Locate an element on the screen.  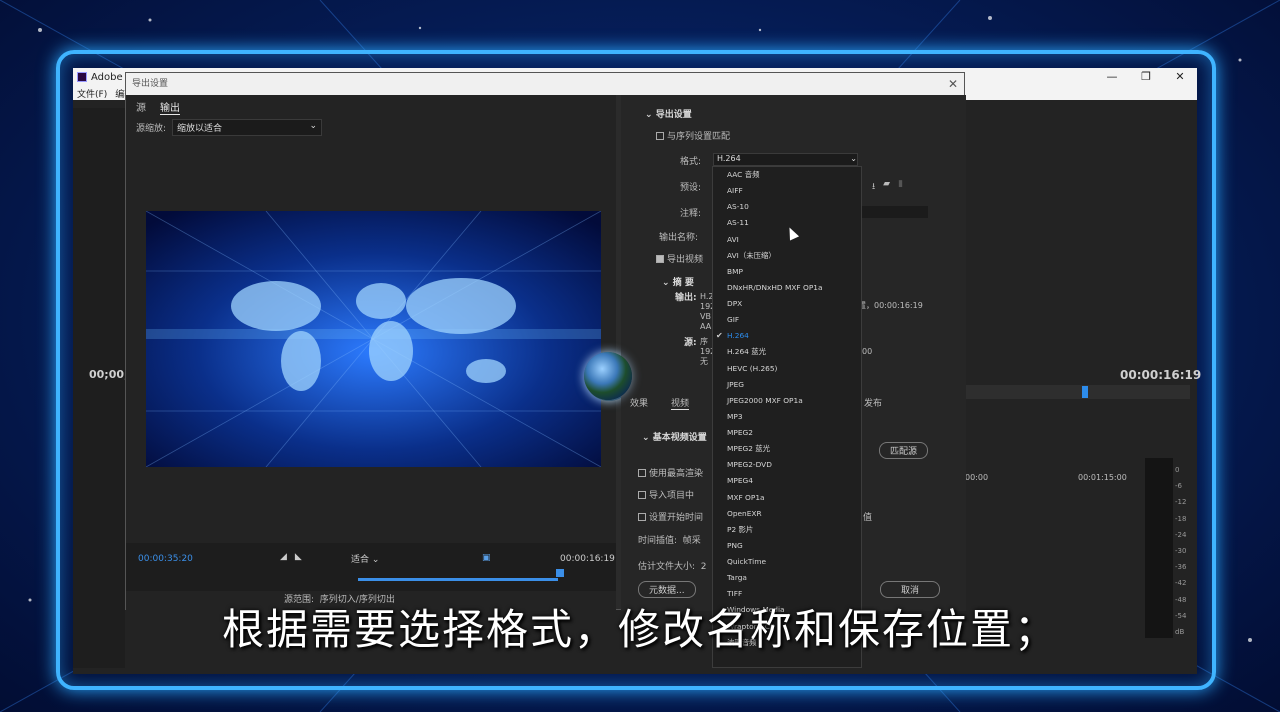
export-video-checkbox: 导出视频 is located at coordinates (679, 258).